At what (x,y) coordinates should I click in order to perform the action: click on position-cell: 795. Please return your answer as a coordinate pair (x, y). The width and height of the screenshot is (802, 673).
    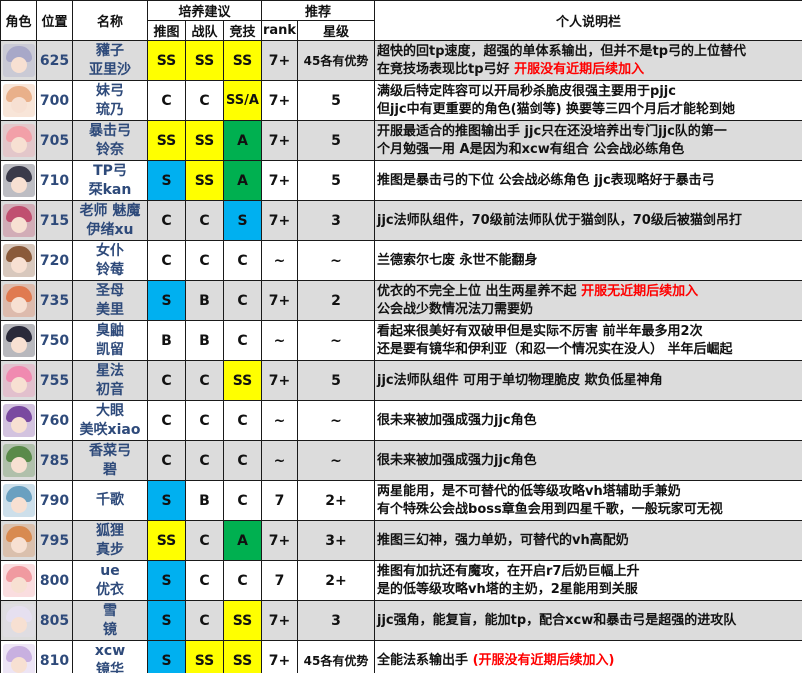
    Looking at the image, I should click on (54, 540).